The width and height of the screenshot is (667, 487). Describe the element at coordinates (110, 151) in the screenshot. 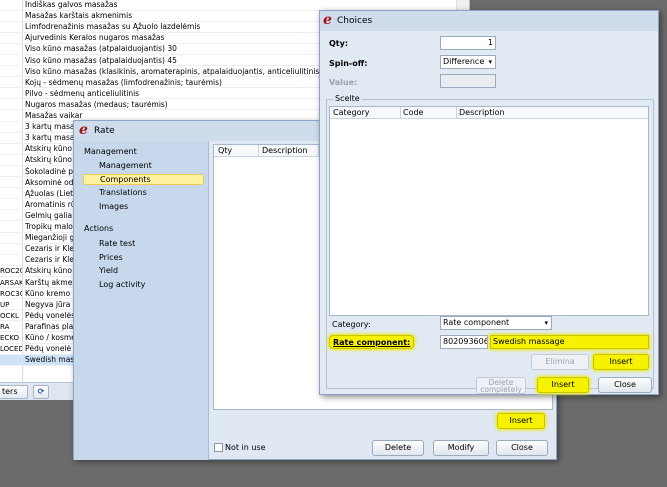

I see `nav-header-management: Management` at that location.